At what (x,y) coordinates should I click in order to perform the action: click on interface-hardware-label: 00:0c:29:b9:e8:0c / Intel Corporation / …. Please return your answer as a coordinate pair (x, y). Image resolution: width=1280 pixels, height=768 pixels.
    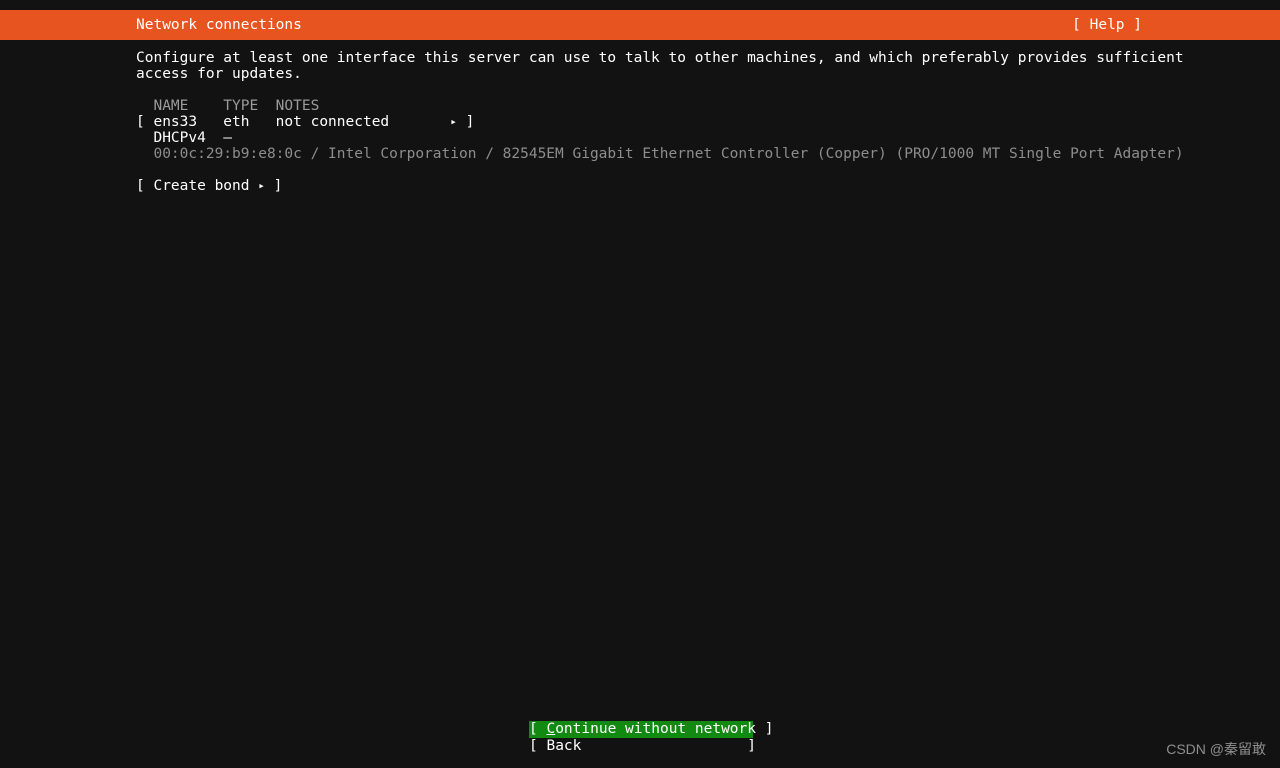
    Looking at the image, I should click on (660, 154).